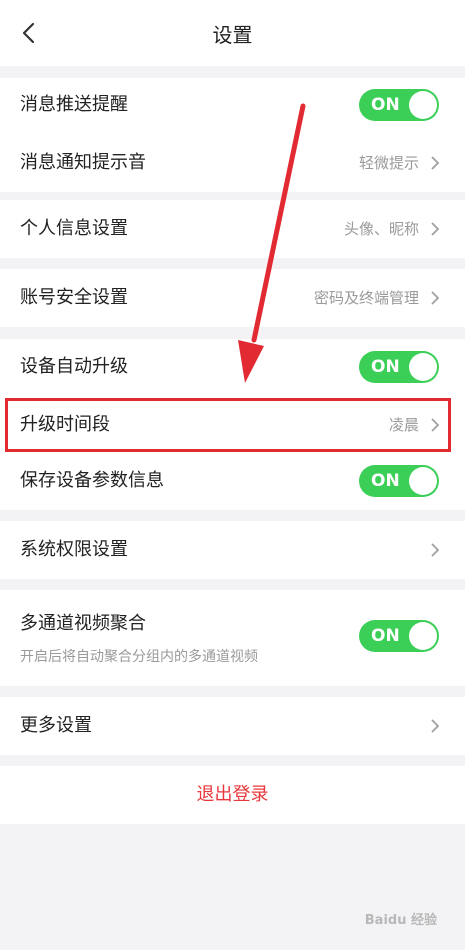  I want to click on personal-info-row: 个人信息设置 头像、昵称, so click(232, 229).